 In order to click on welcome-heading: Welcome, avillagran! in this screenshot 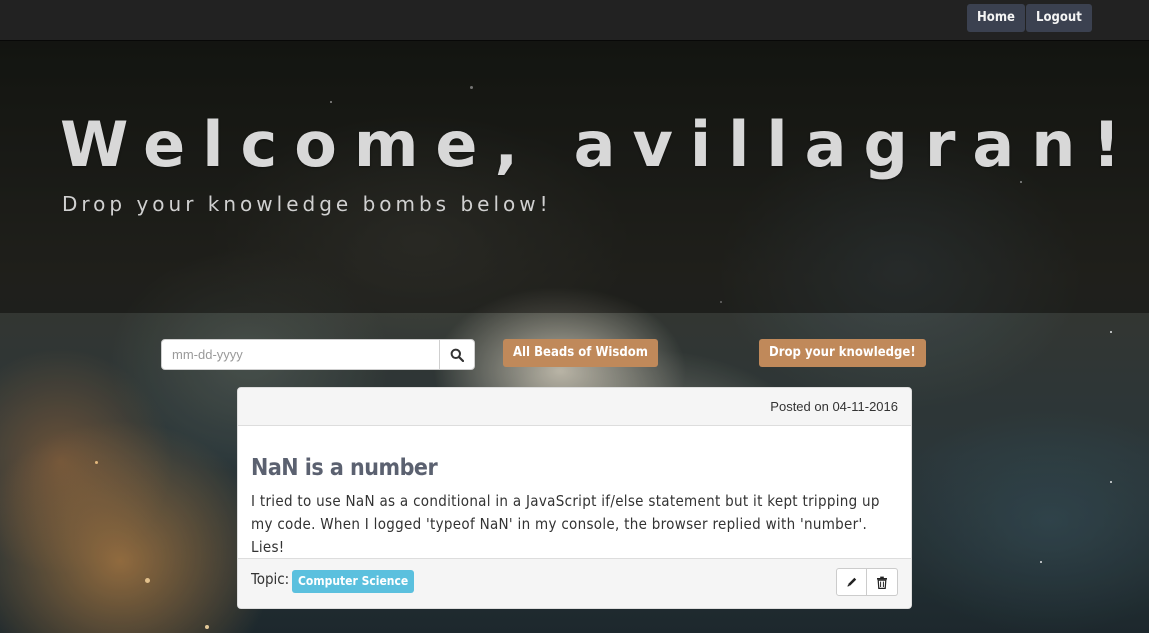, I will do `click(599, 144)`.